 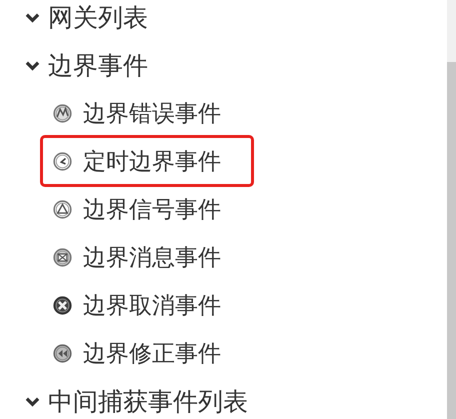 I want to click on group-label: 网关列表, so click(x=98, y=17).